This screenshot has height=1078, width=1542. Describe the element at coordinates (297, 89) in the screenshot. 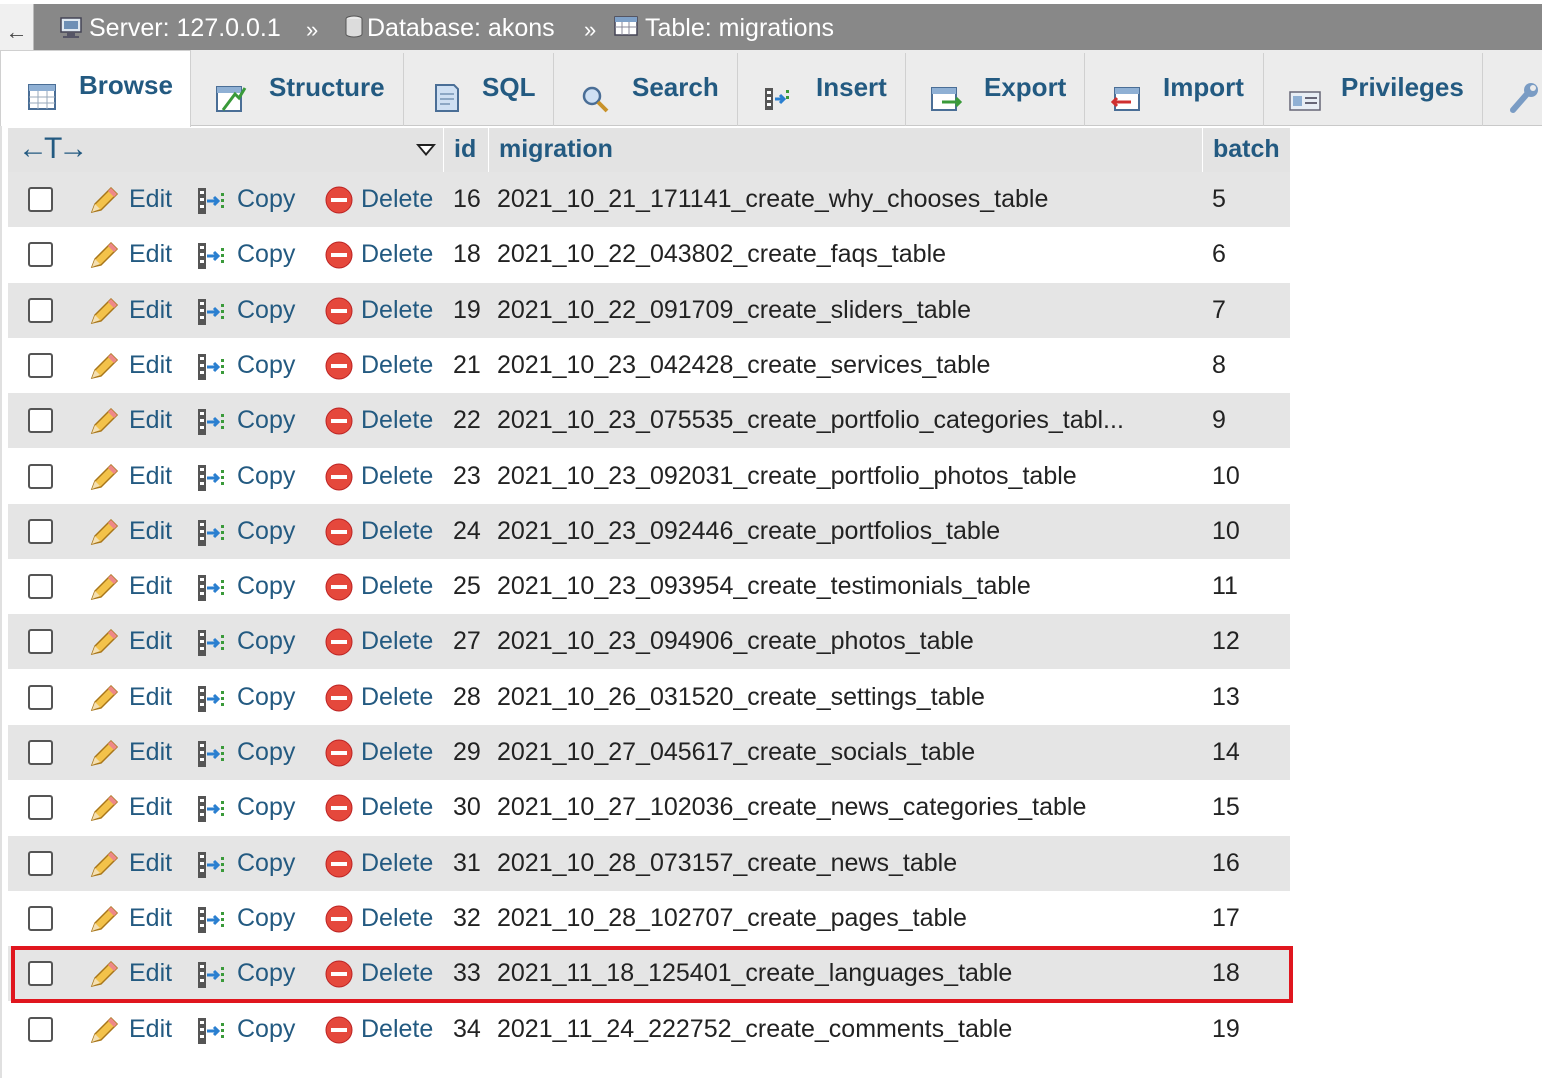

I see `tab-structure: Structure` at that location.